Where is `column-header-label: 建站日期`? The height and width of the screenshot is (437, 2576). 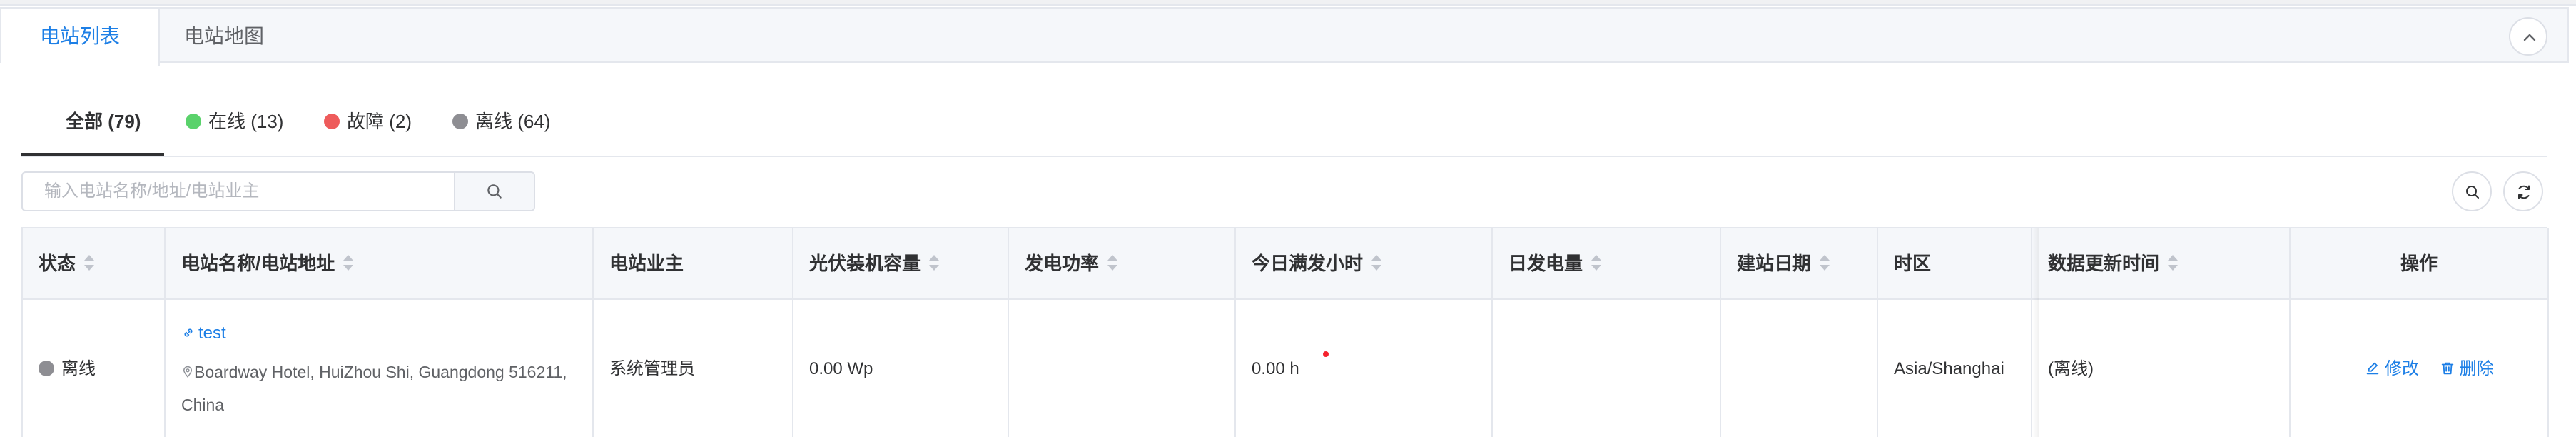 column-header-label: 建站日期 is located at coordinates (1775, 263).